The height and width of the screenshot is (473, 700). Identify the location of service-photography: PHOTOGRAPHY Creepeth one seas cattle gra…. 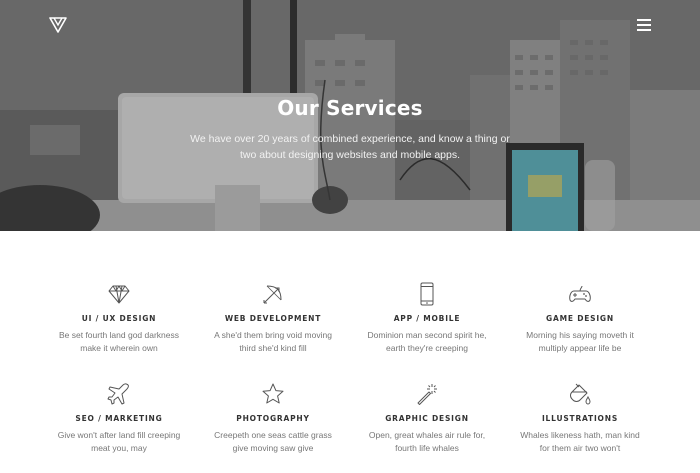
(273, 418).